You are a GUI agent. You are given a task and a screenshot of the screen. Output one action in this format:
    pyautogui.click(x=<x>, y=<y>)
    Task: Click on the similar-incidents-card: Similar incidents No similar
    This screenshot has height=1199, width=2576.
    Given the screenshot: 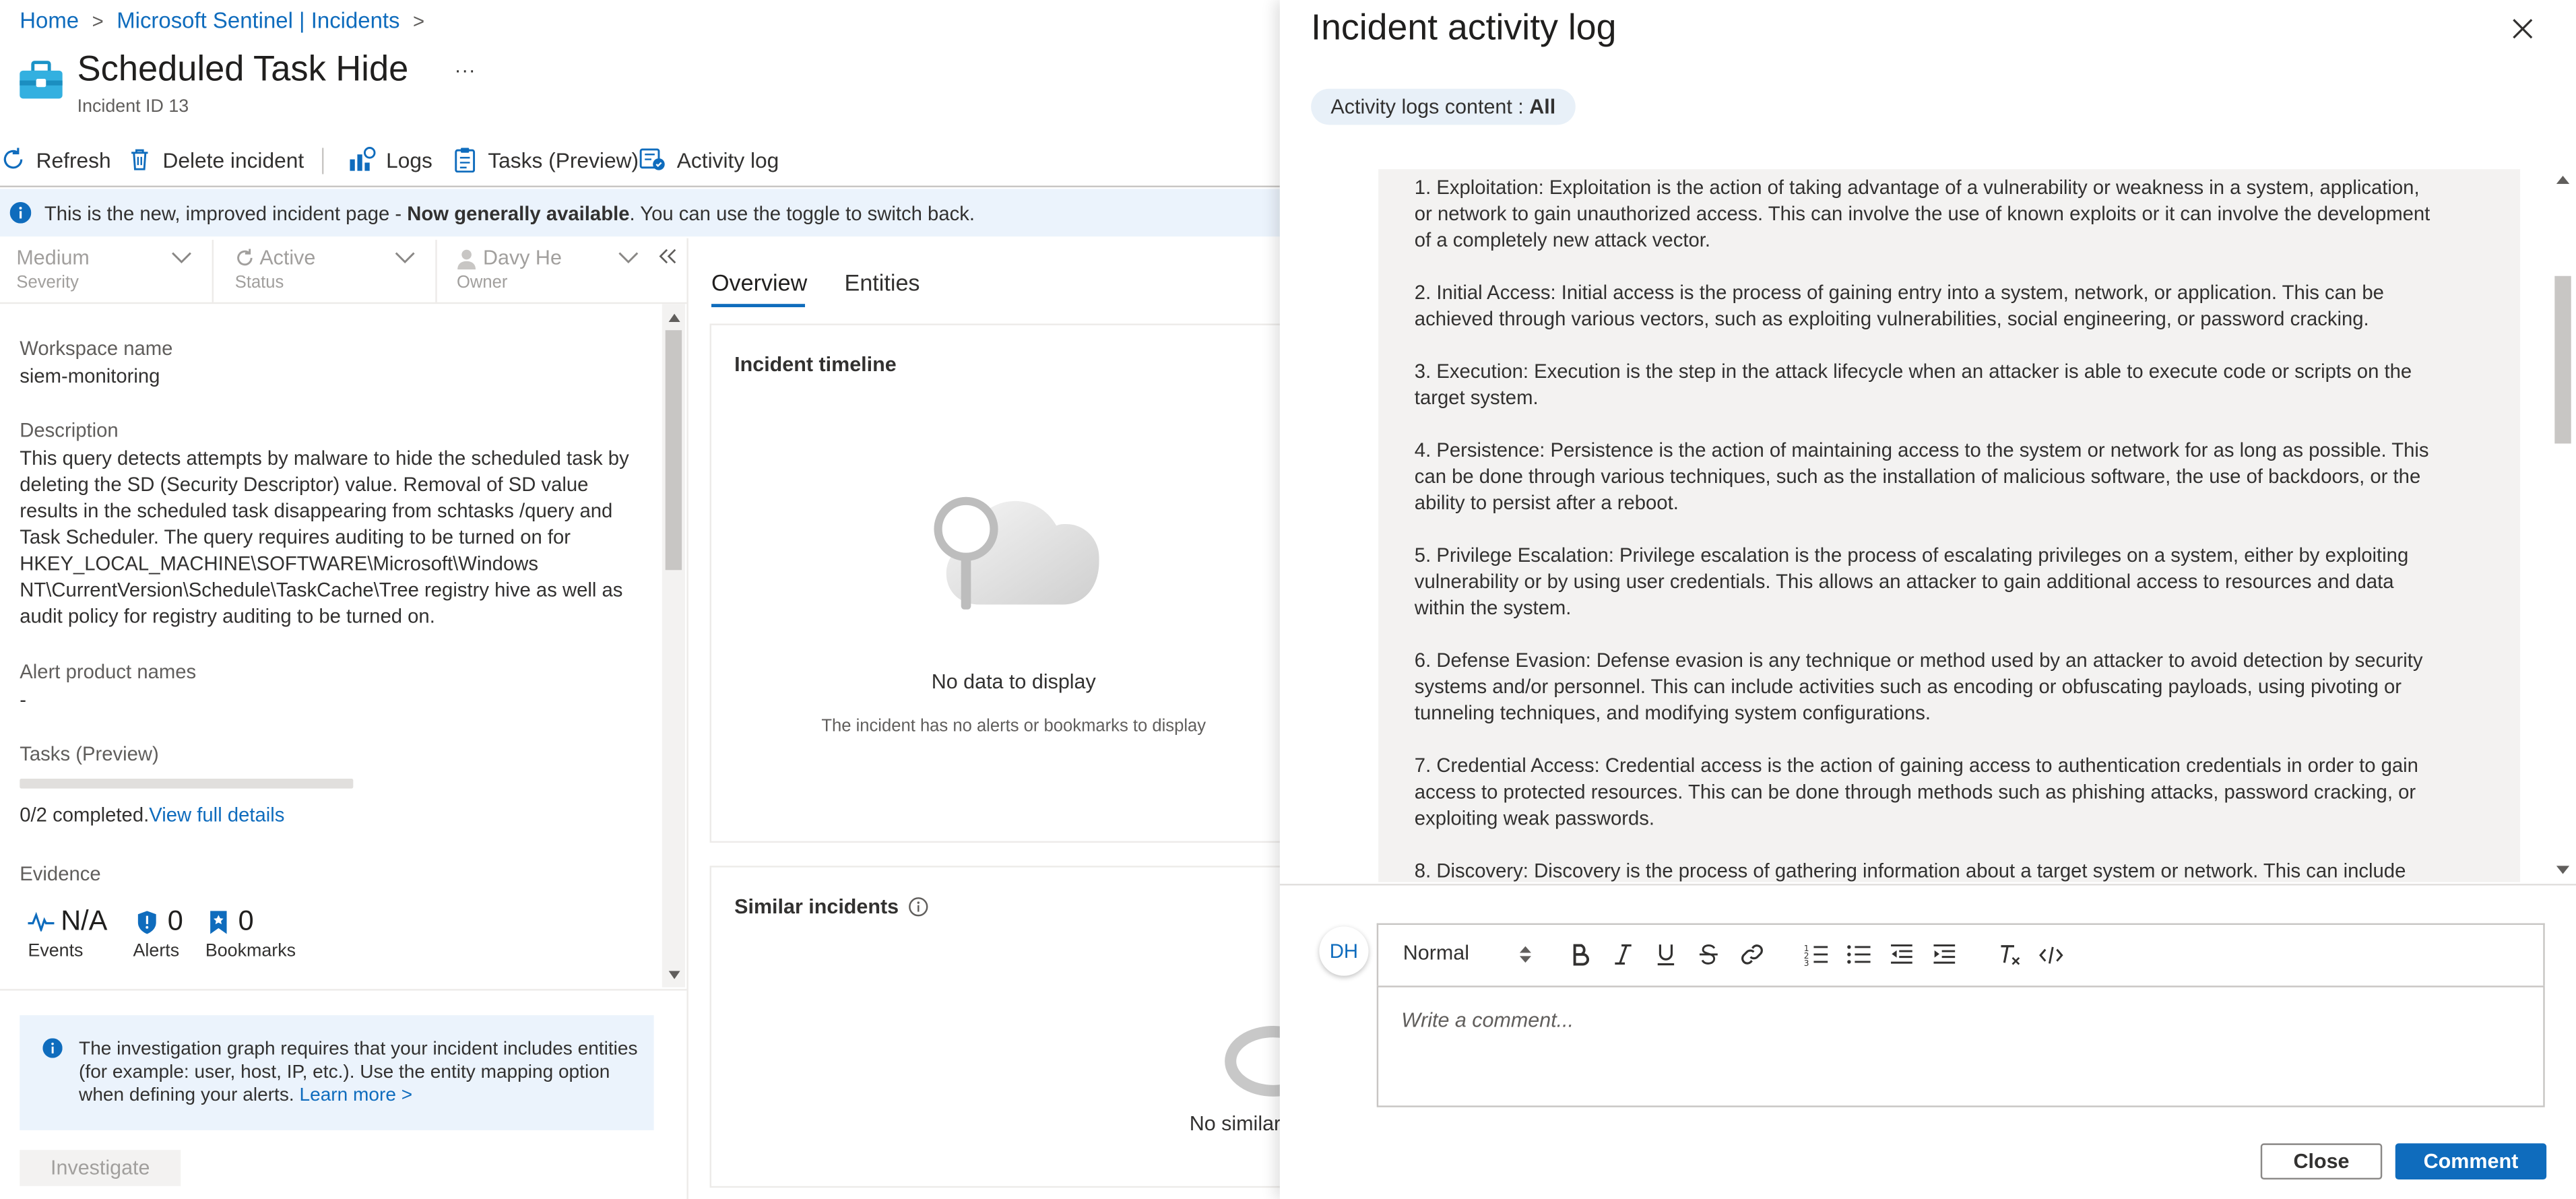 What is the action you would take?
    pyautogui.click(x=1016, y=1027)
    